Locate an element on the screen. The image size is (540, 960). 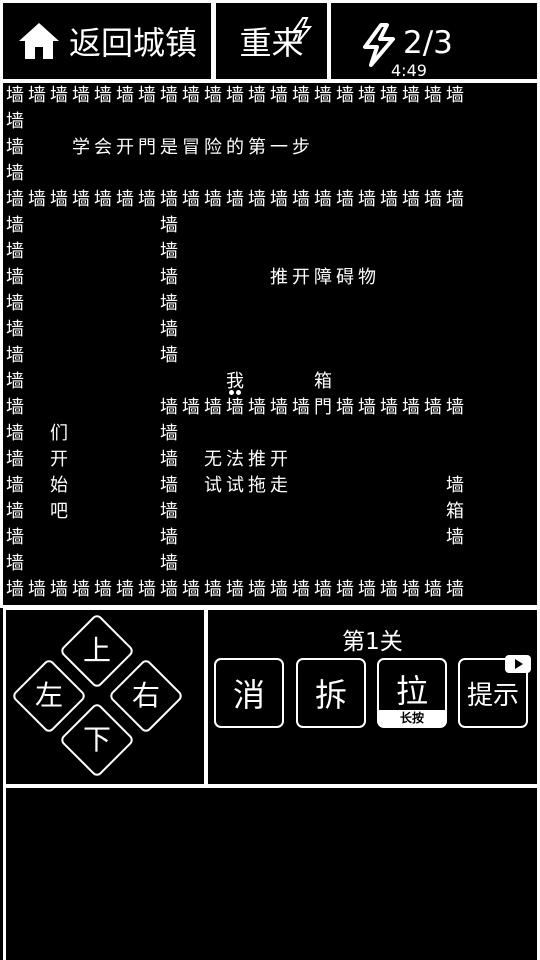
map-text-tile: 是 is located at coordinates (169, 147).